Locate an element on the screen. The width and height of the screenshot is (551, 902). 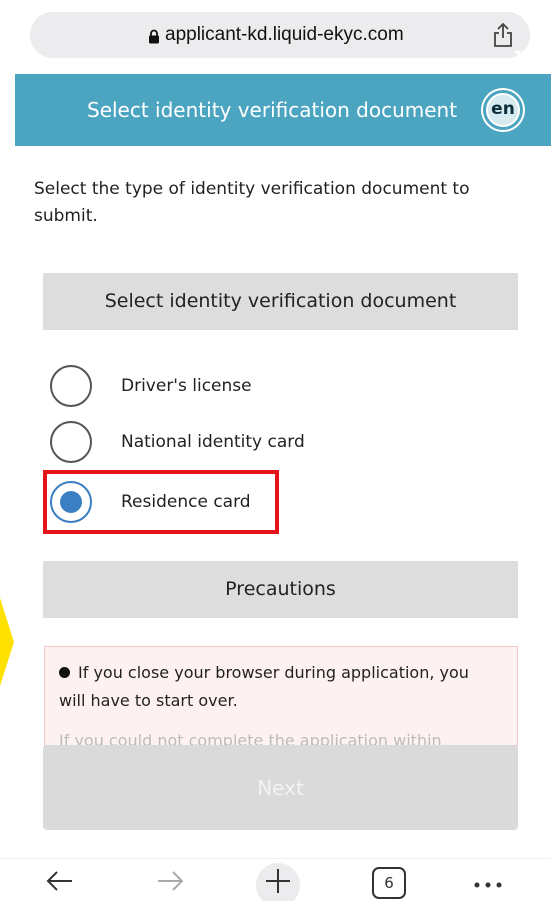
language-selector: en is located at coordinates (503, 110).